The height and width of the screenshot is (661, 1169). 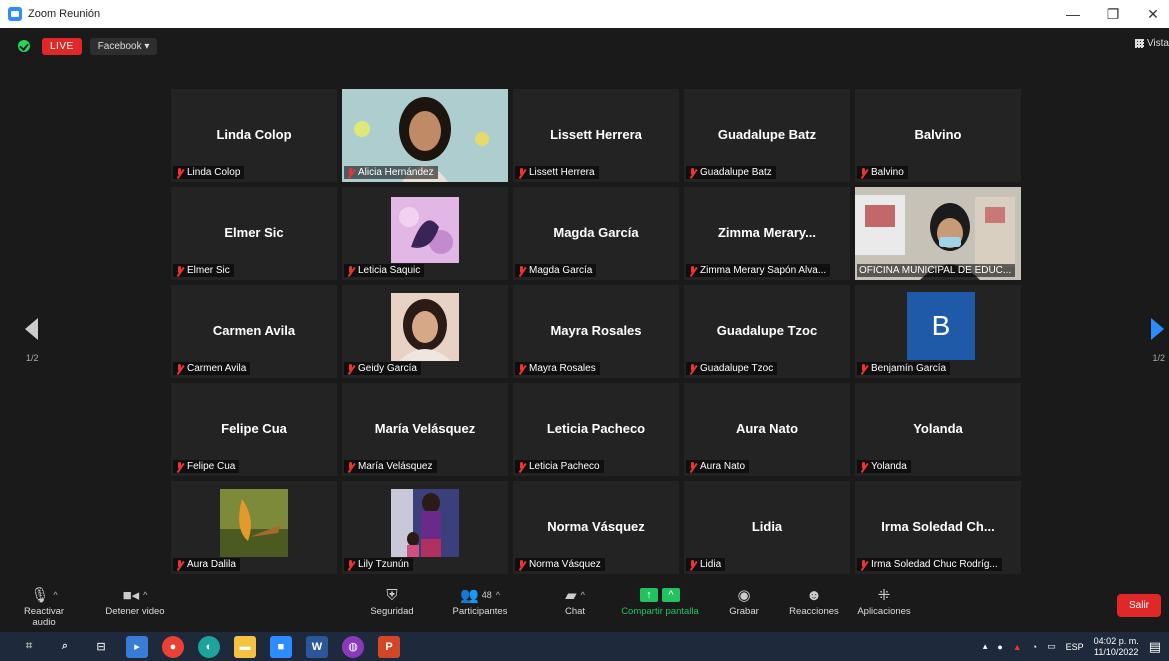 I want to click on search-icon: ⌕, so click(x=65, y=647).